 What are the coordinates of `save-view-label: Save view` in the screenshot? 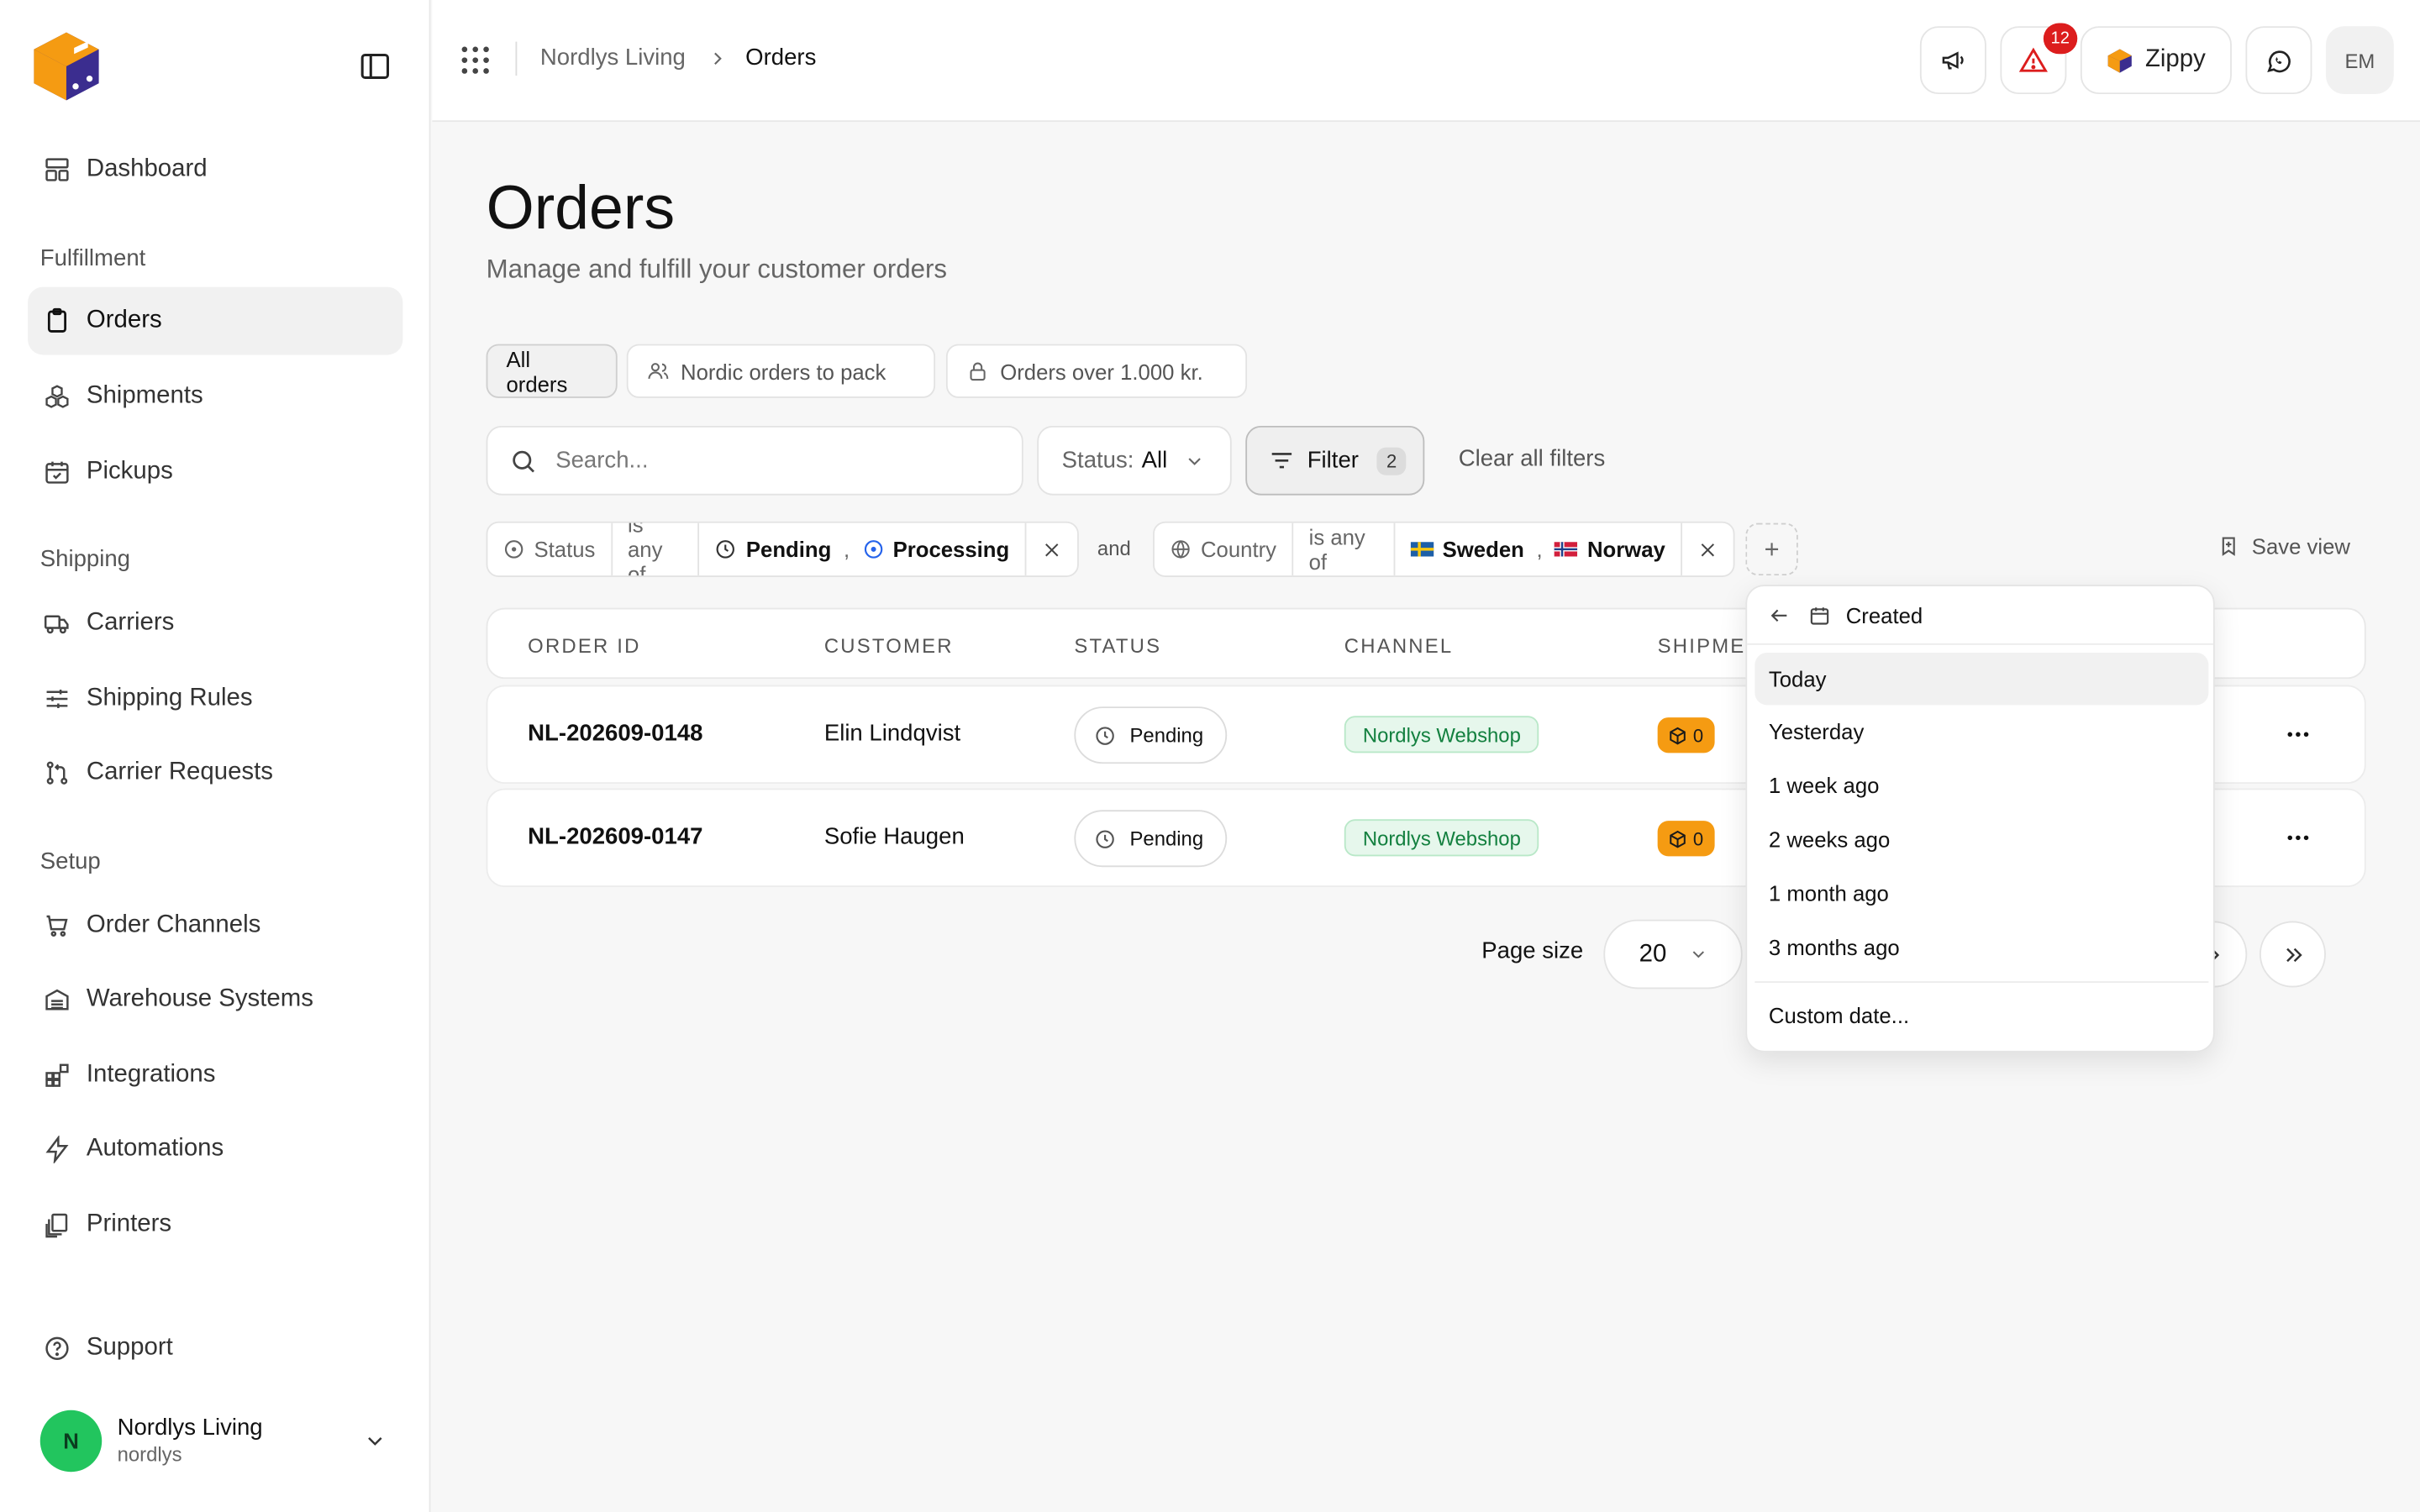 It's located at (2301, 546).